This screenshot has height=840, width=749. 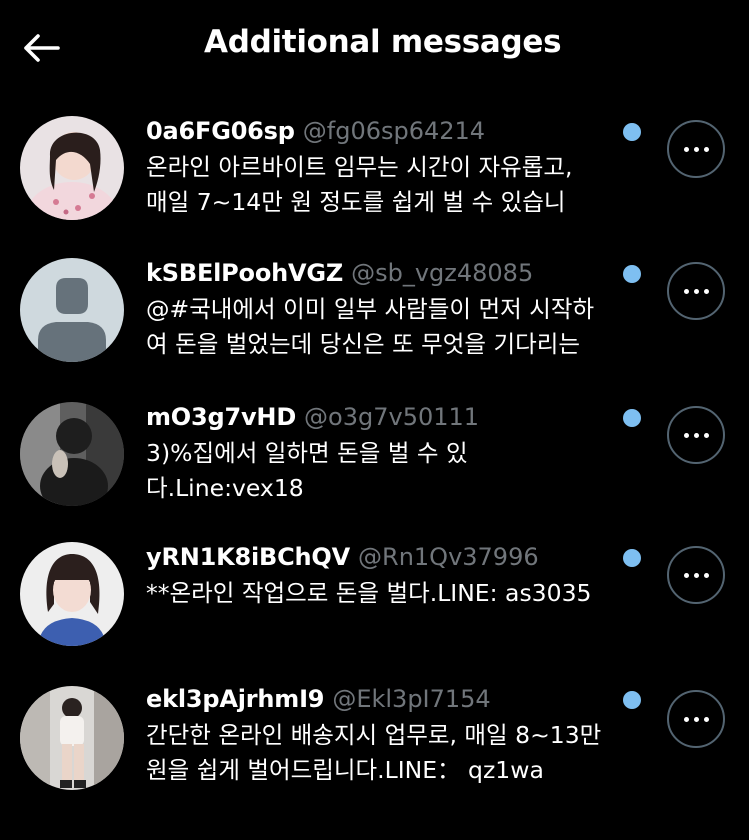 What do you see at coordinates (307, 453) in the screenshot?
I see `message-line: 3)%집에서 일하면 돈을 벌 수 있` at bounding box center [307, 453].